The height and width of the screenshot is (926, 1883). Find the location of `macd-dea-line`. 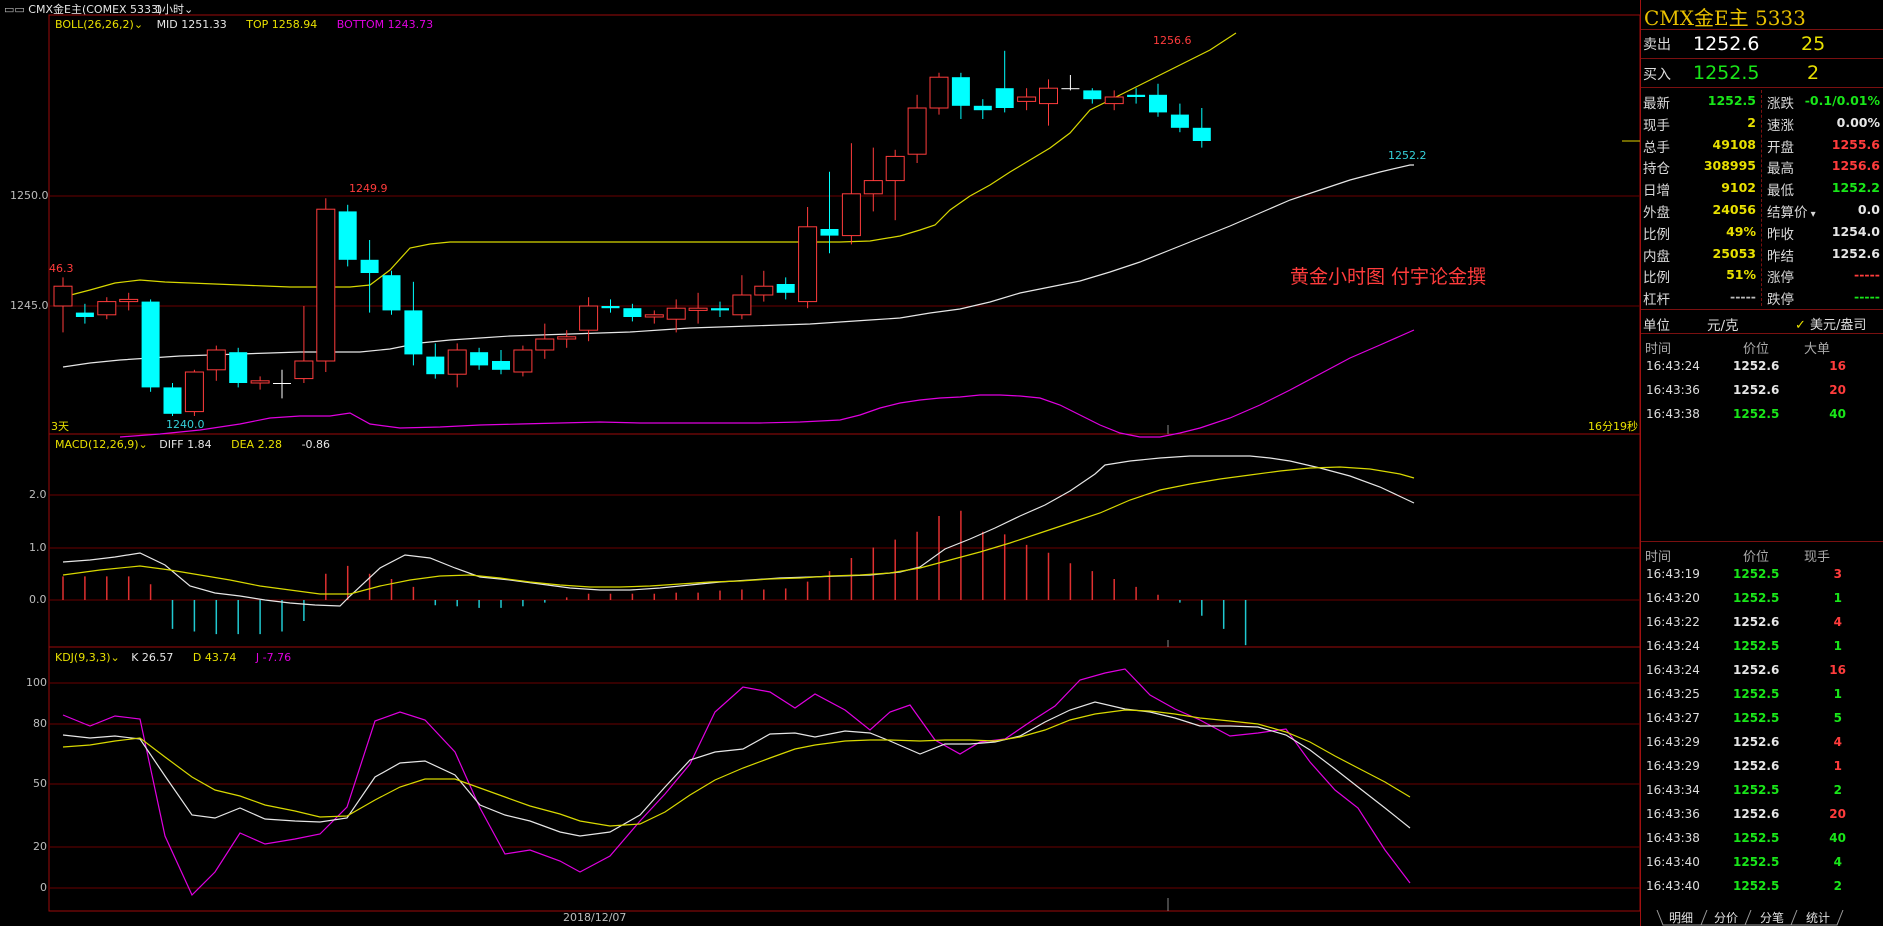

macd-dea-line is located at coordinates (738, 530).